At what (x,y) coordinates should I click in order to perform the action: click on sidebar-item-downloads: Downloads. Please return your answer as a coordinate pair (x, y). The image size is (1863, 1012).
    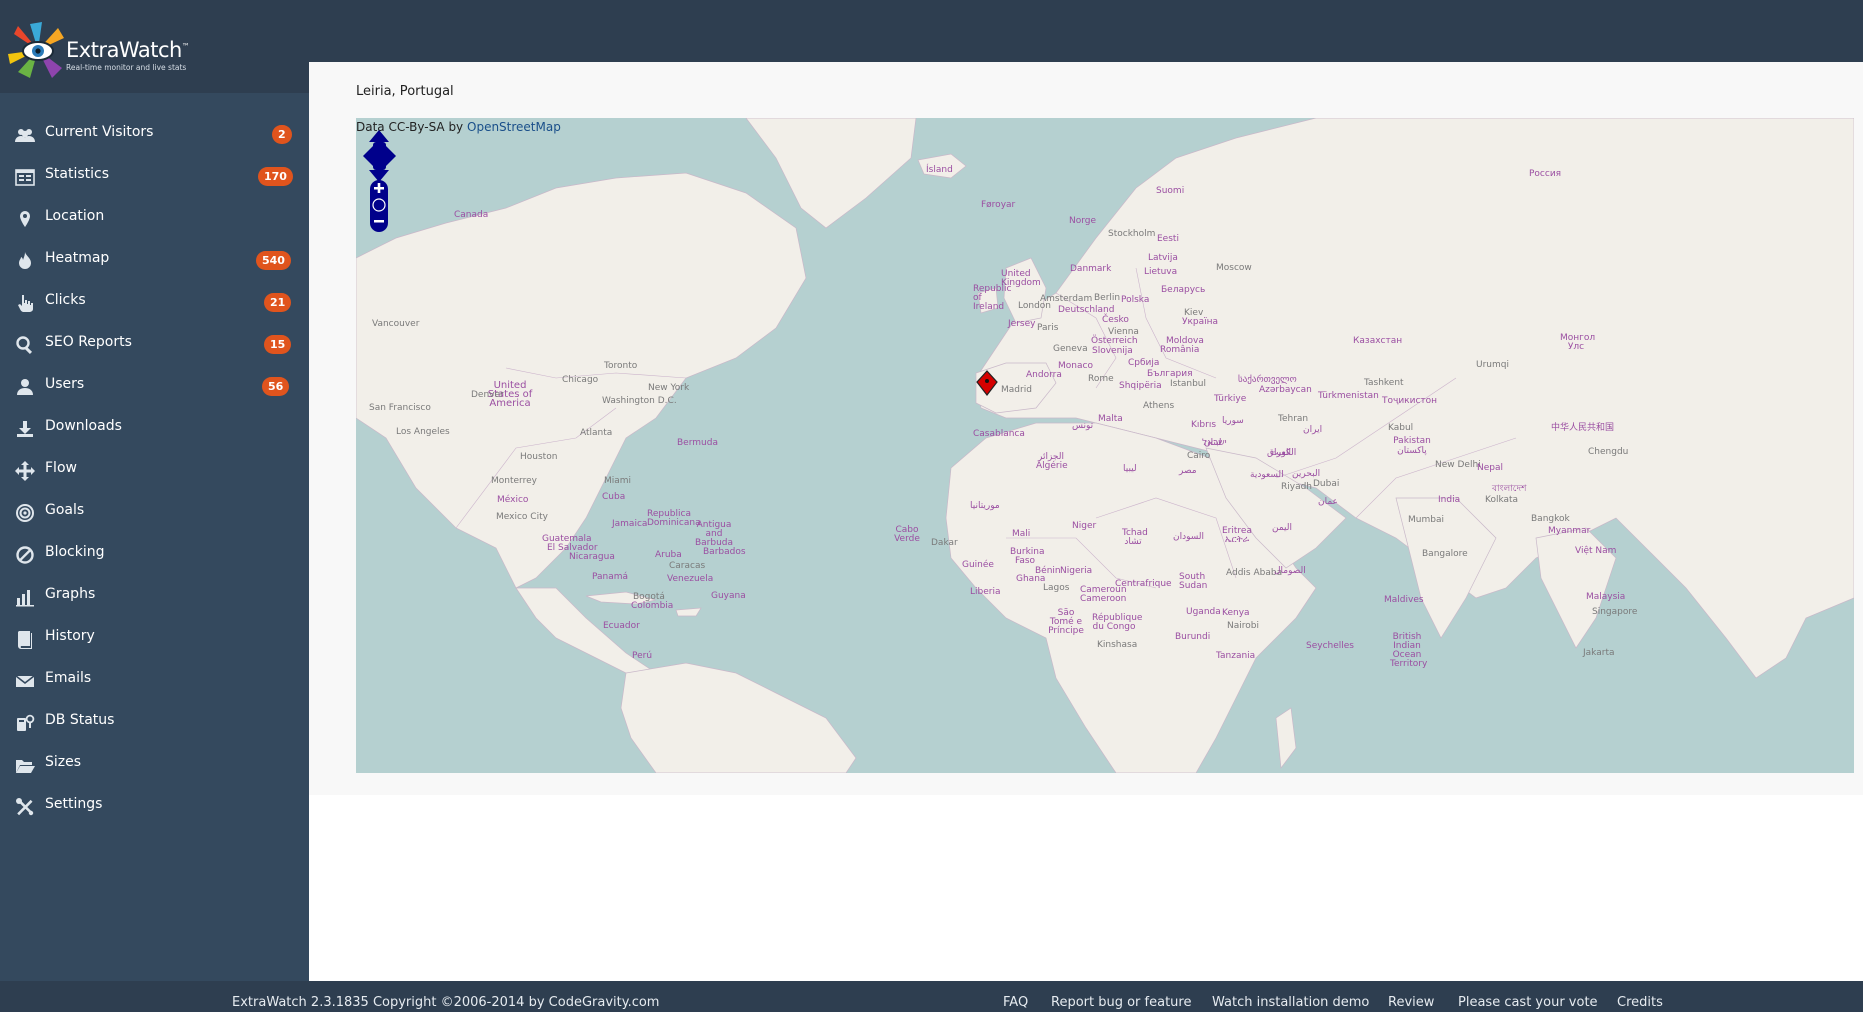
    Looking at the image, I should click on (154, 428).